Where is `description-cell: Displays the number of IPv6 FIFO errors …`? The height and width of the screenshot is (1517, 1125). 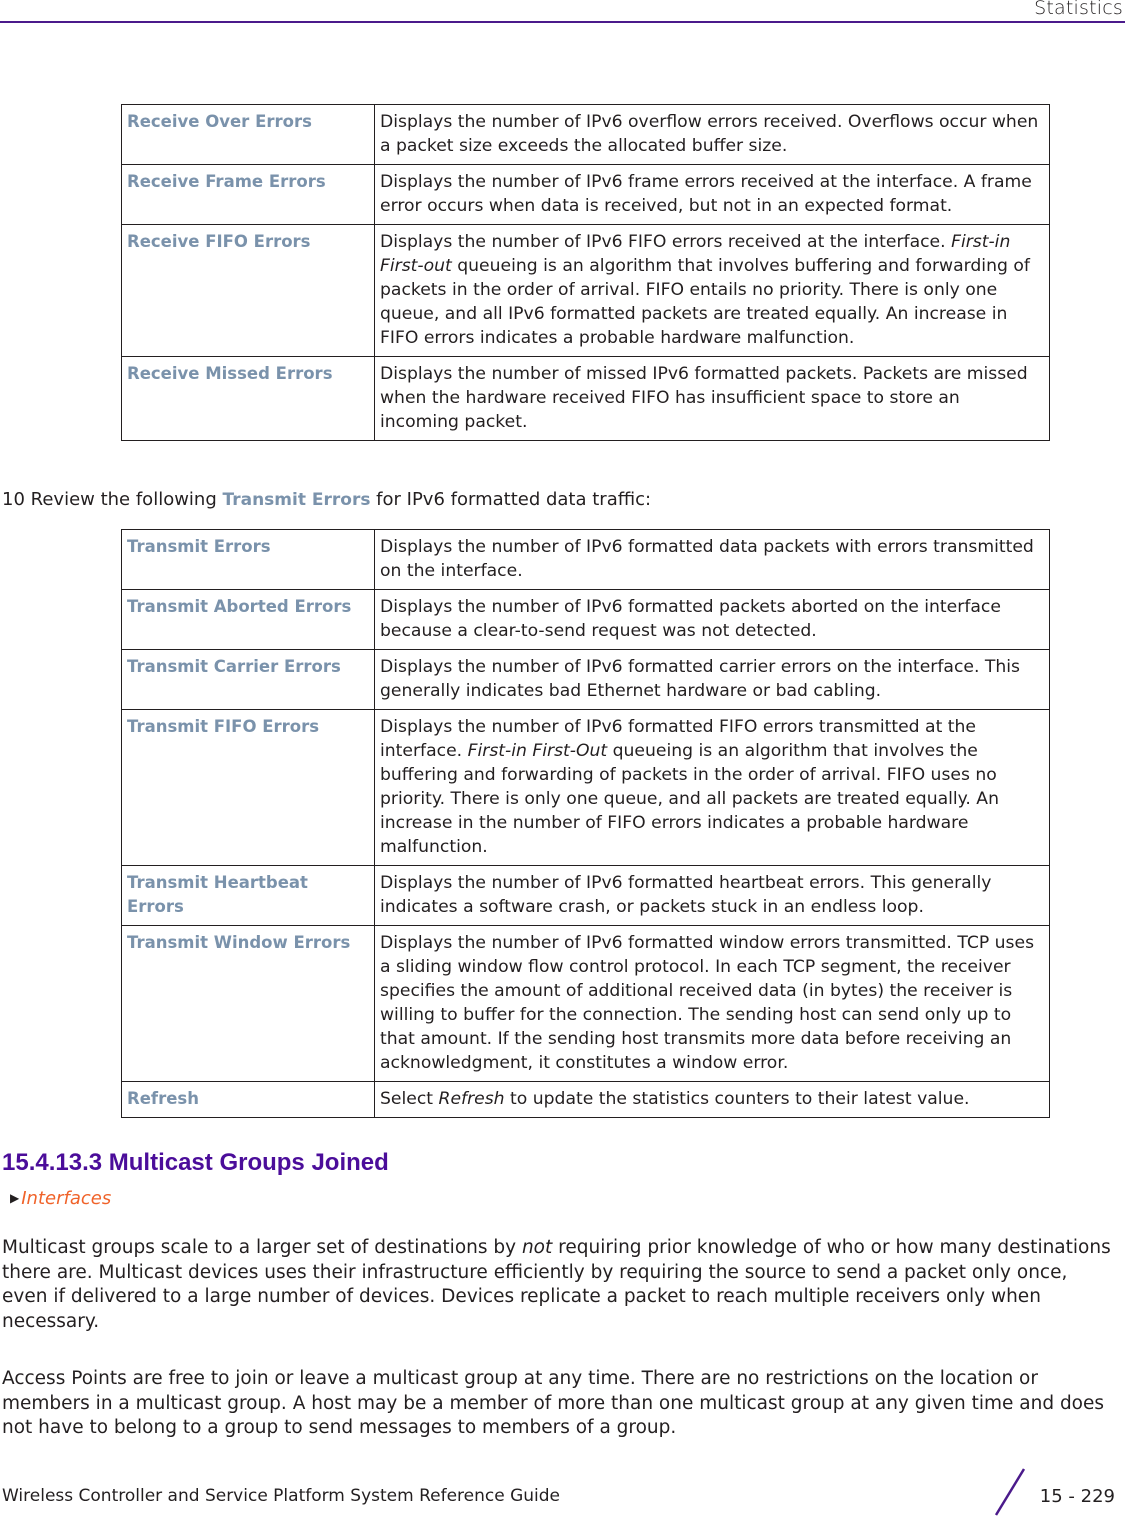 description-cell: Displays the number of IPv6 FIFO errors … is located at coordinates (712, 290).